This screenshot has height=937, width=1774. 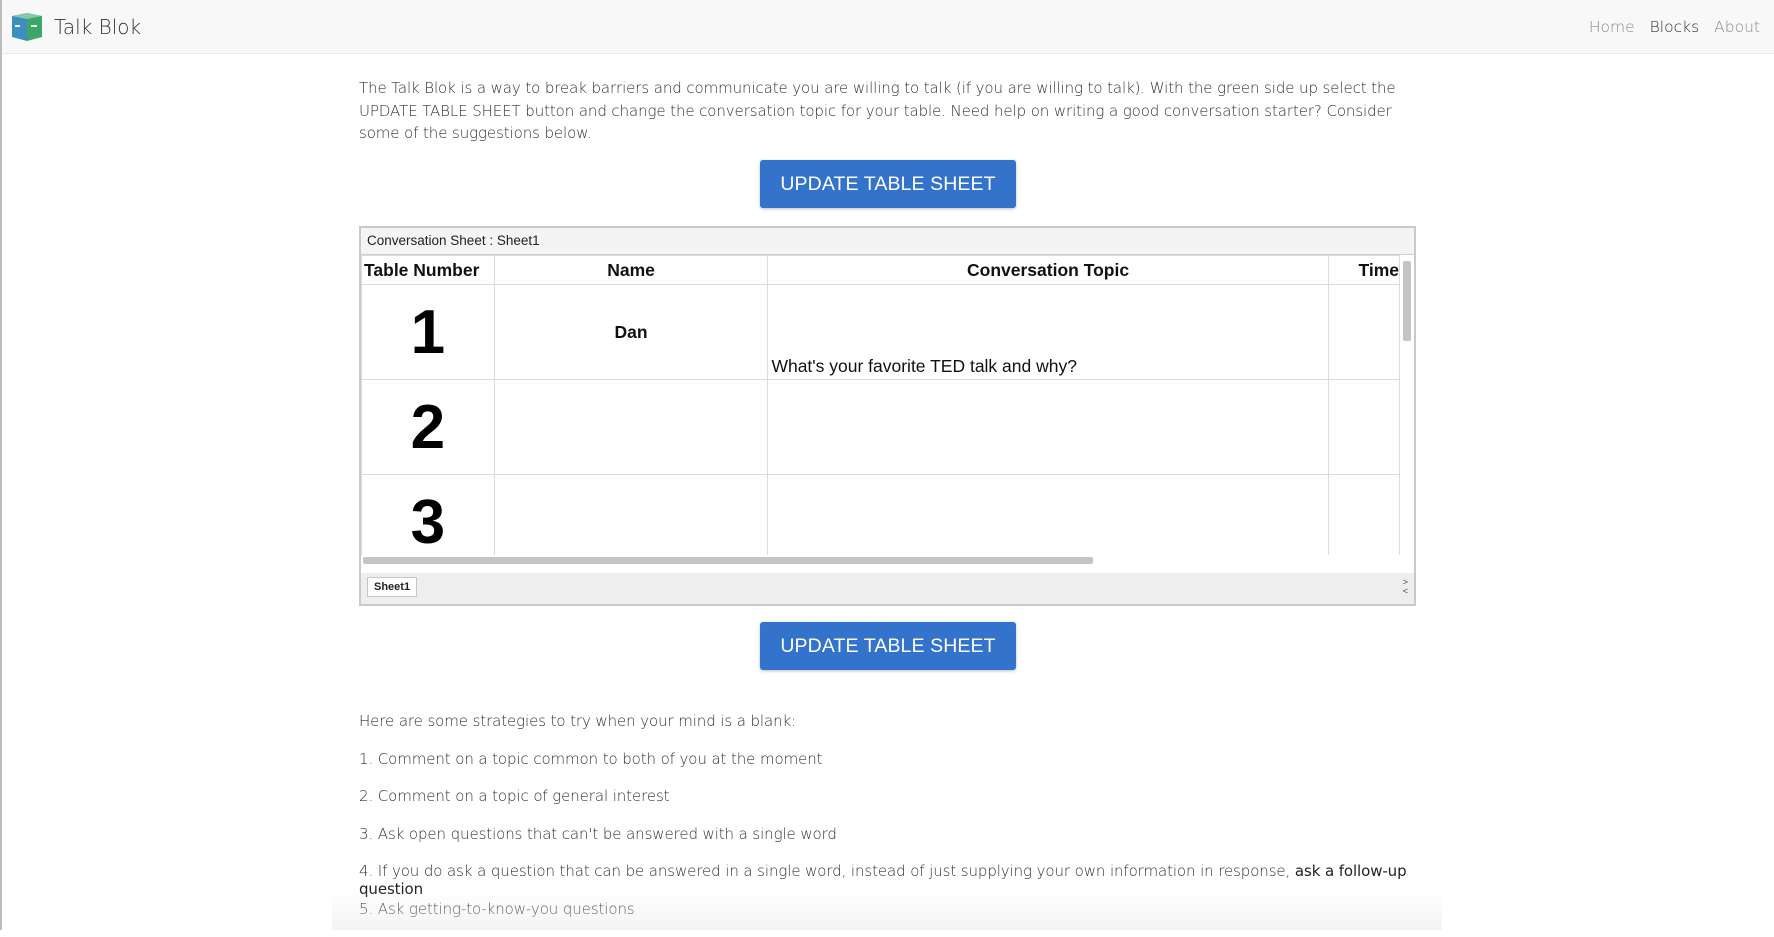 What do you see at coordinates (887, 241) in the screenshot?
I see `sheet-title: Conversation Sheet : Sheet1` at bounding box center [887, 241].